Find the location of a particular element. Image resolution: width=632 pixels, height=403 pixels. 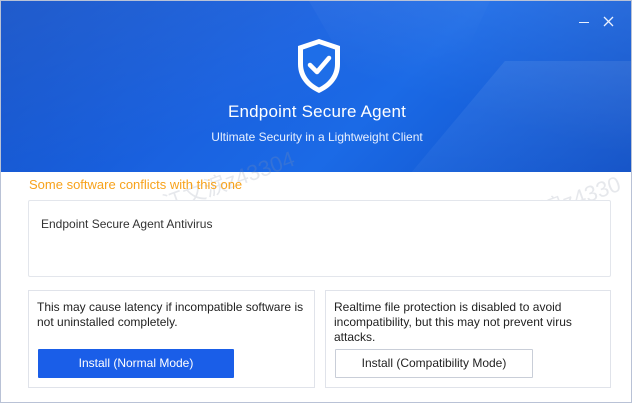

close-icon is located at coordinates (608, 21).